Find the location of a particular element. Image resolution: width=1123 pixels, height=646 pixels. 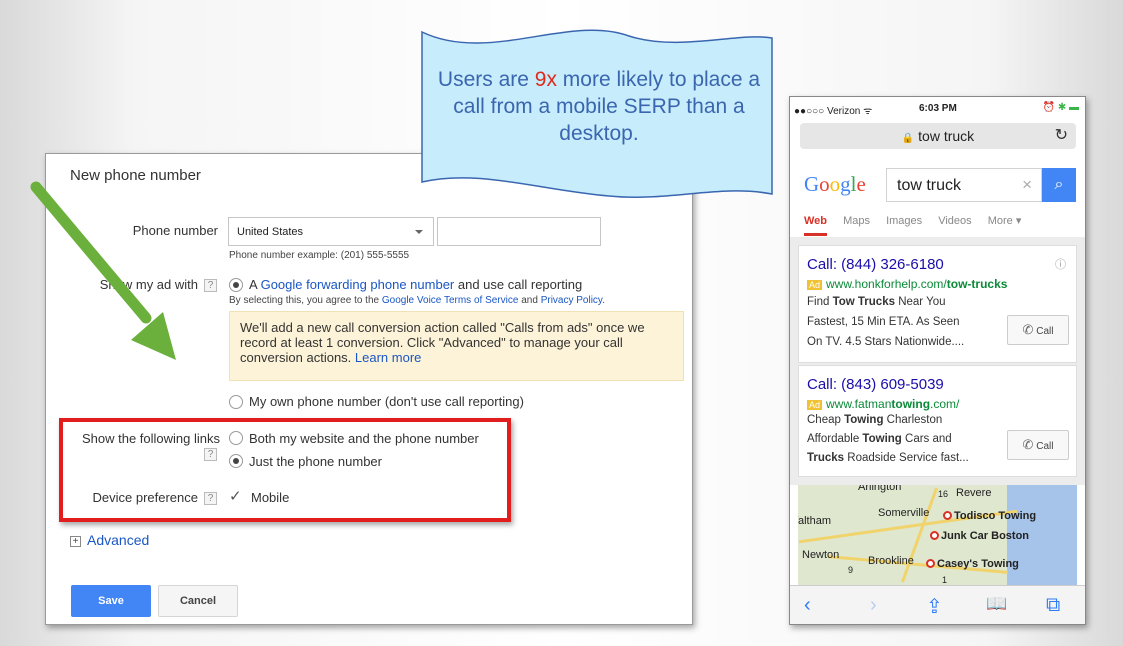

map-label: Newton is located at coordinates (821, 555).